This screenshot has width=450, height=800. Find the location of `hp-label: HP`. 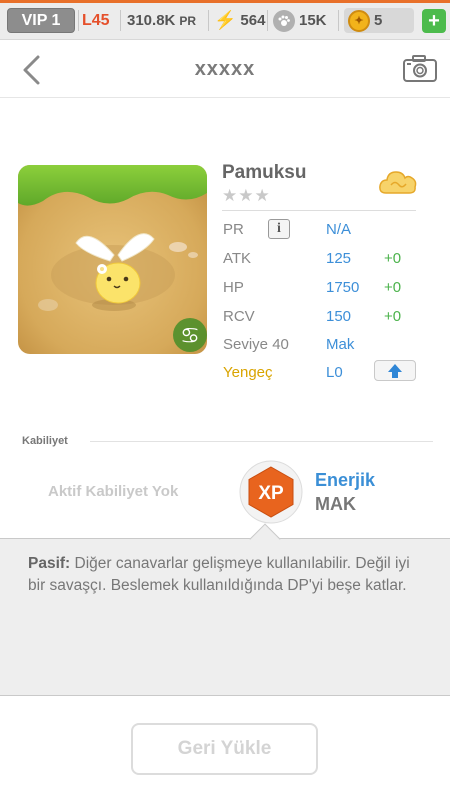

hp-label: HP is located at coordinates (233, 287).